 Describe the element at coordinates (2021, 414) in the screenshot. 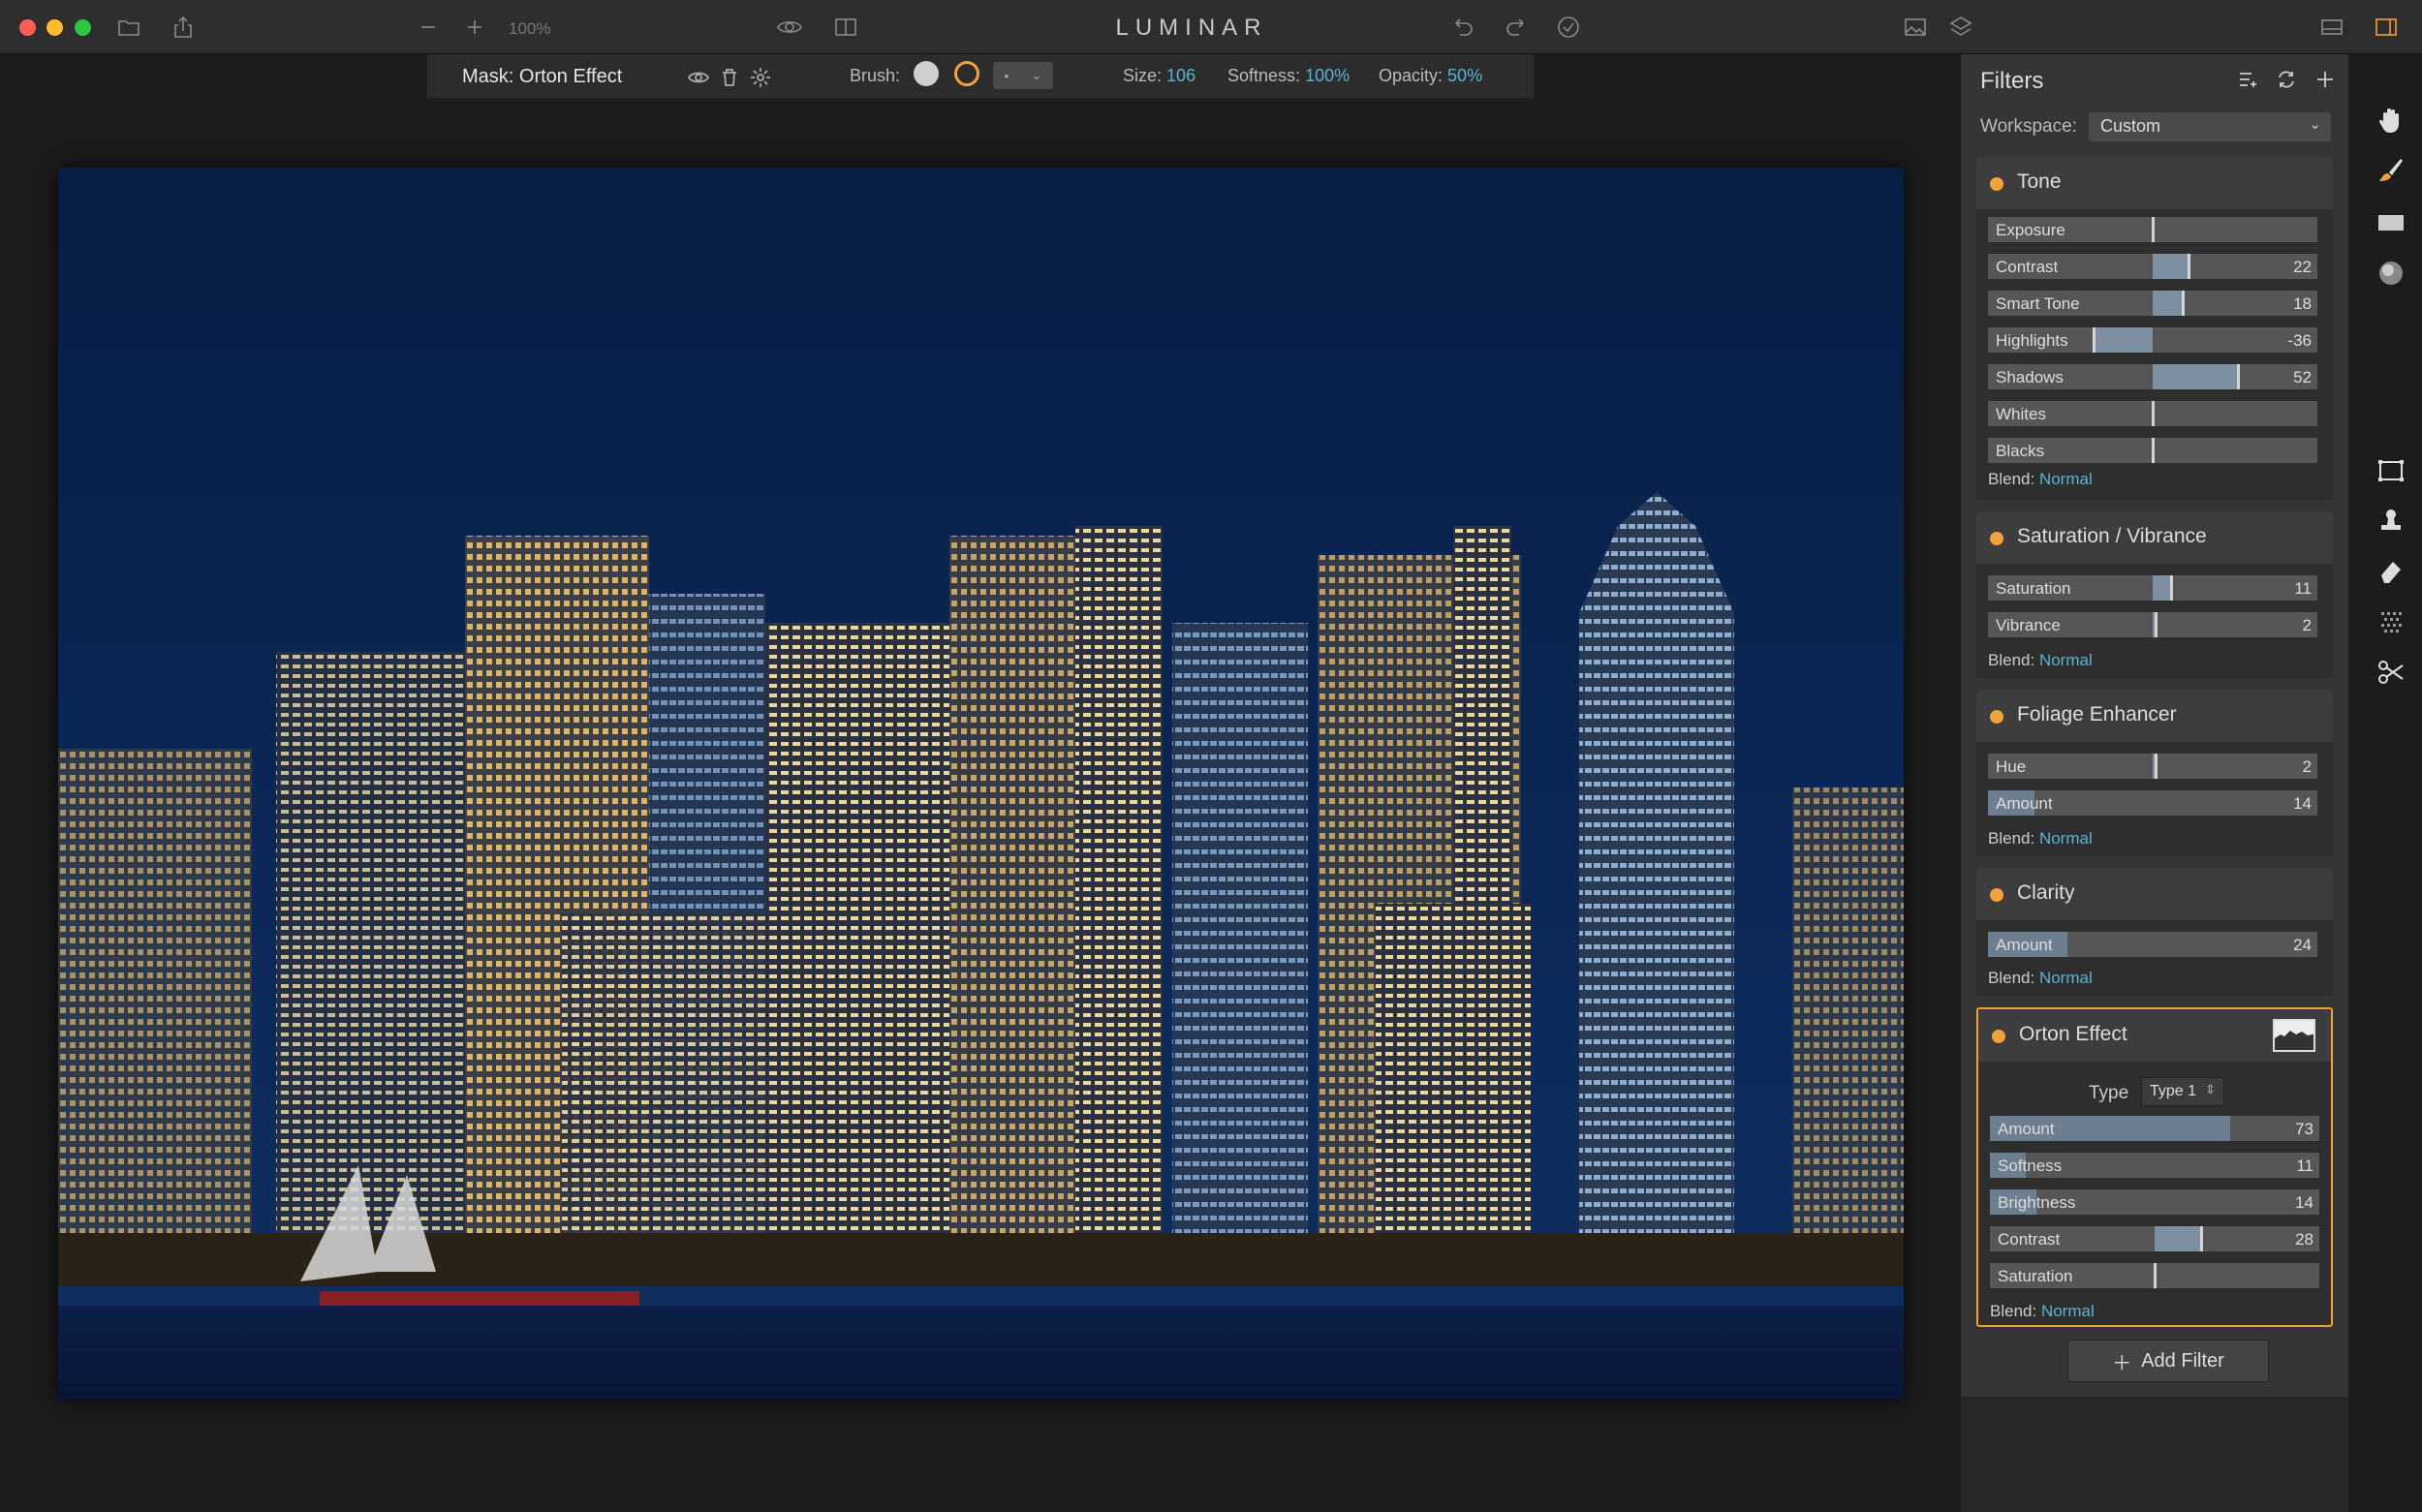

I see `slider-label: Whites` at that location.